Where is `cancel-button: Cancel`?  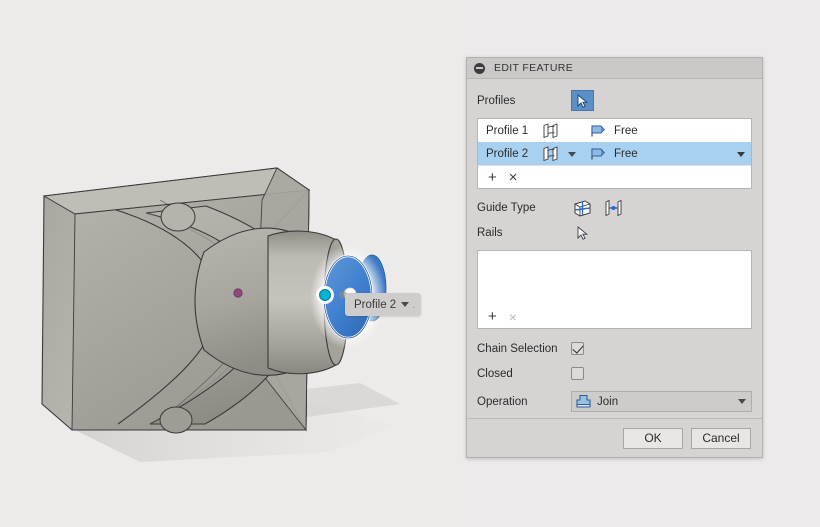 cancel-button: Cancel is located at coordinates (721, 438).